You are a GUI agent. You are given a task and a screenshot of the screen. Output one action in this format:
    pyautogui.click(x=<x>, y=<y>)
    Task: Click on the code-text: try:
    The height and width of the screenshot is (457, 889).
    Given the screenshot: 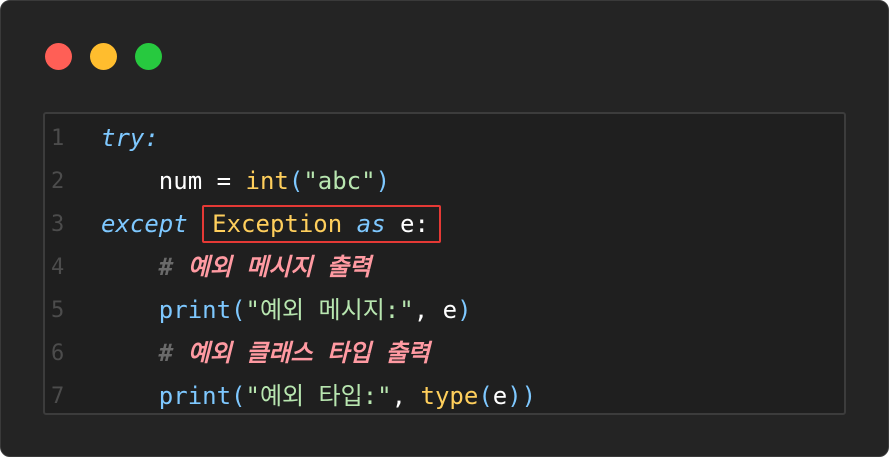 What is the action you would take?
    pyautogui.click(x=130, y=138)
    